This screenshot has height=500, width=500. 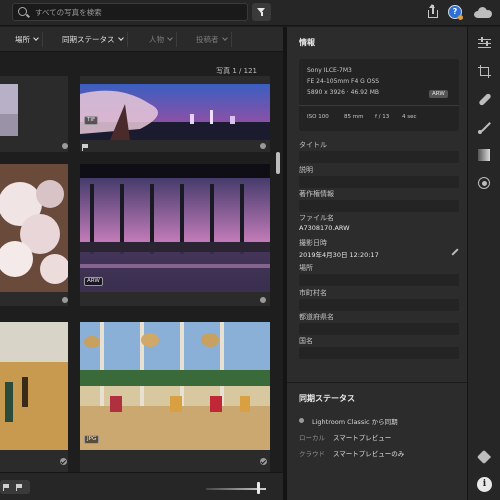 I want to click on capture-date-value: 2019年4月30日 12:20:17, so click(x=339, y=255).